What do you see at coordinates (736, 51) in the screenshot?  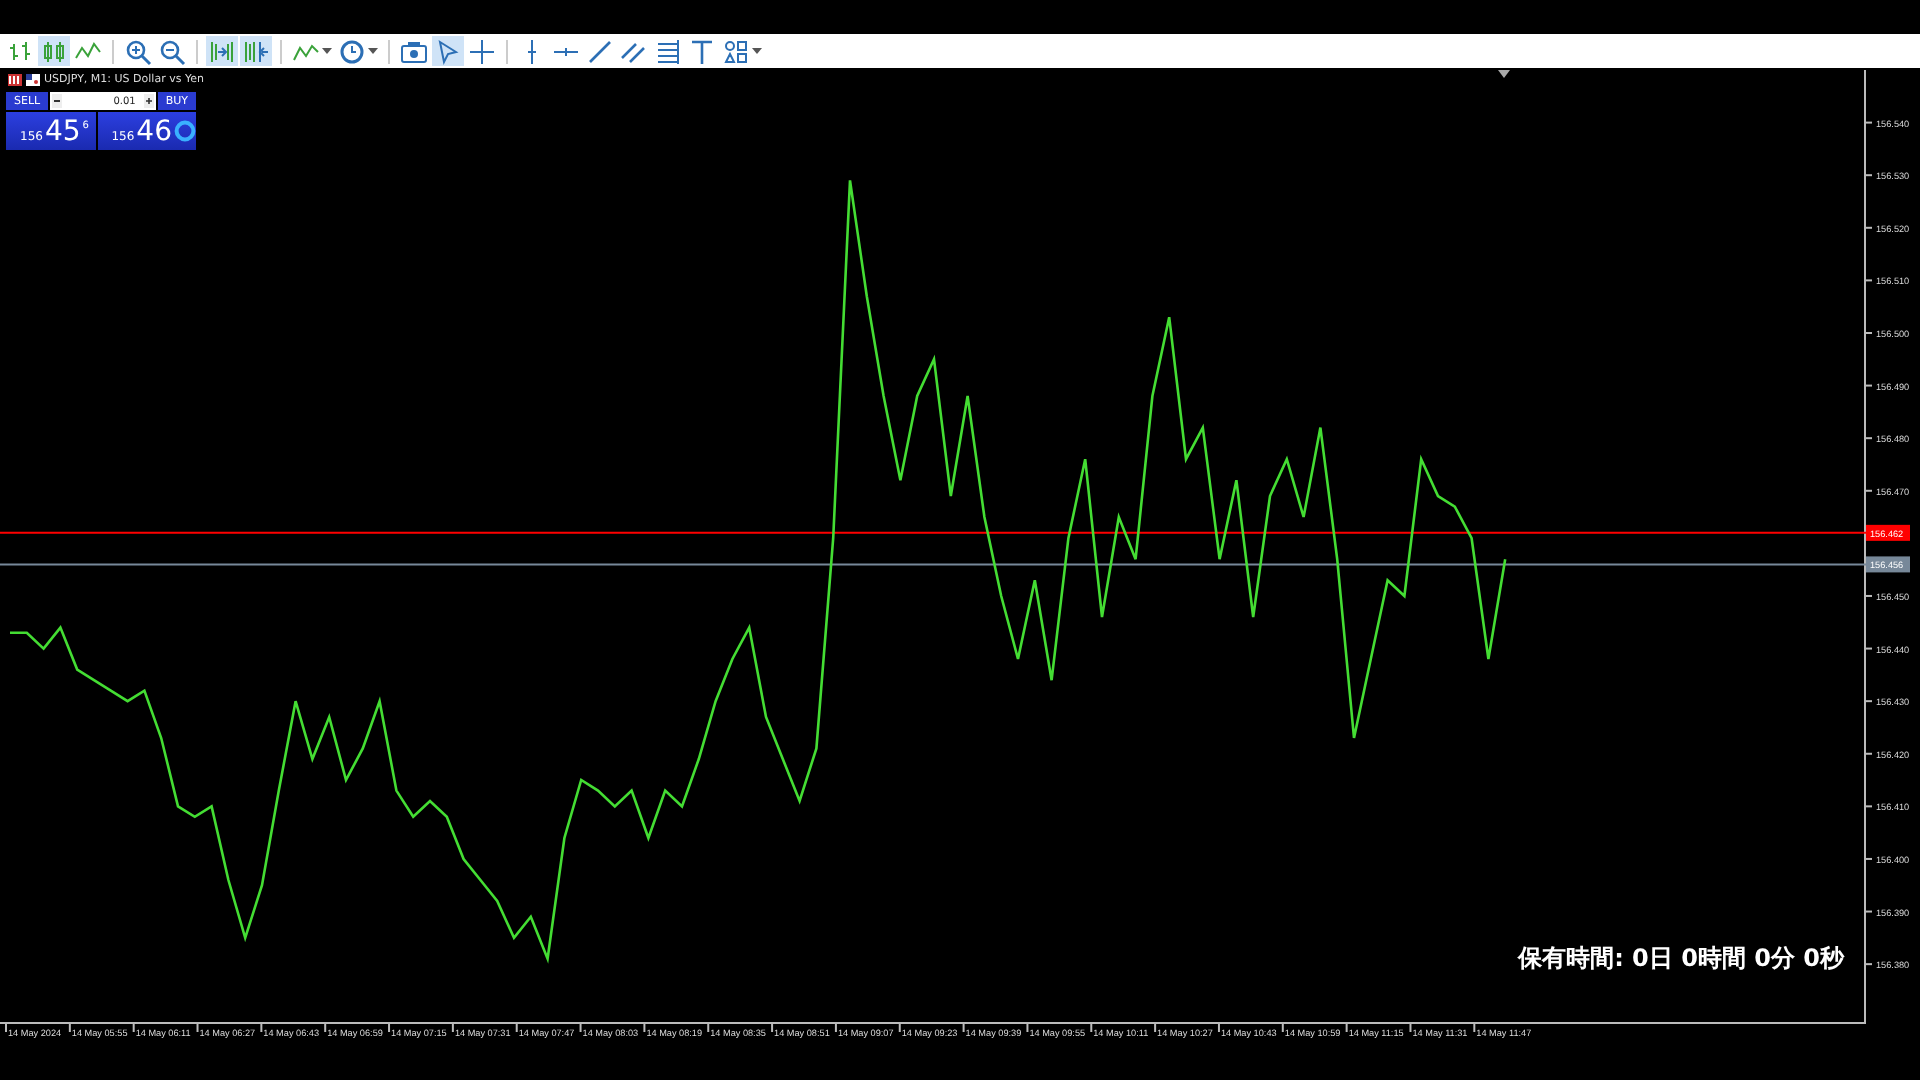 I see `shapes-icon` at bounding box center [736, 51].